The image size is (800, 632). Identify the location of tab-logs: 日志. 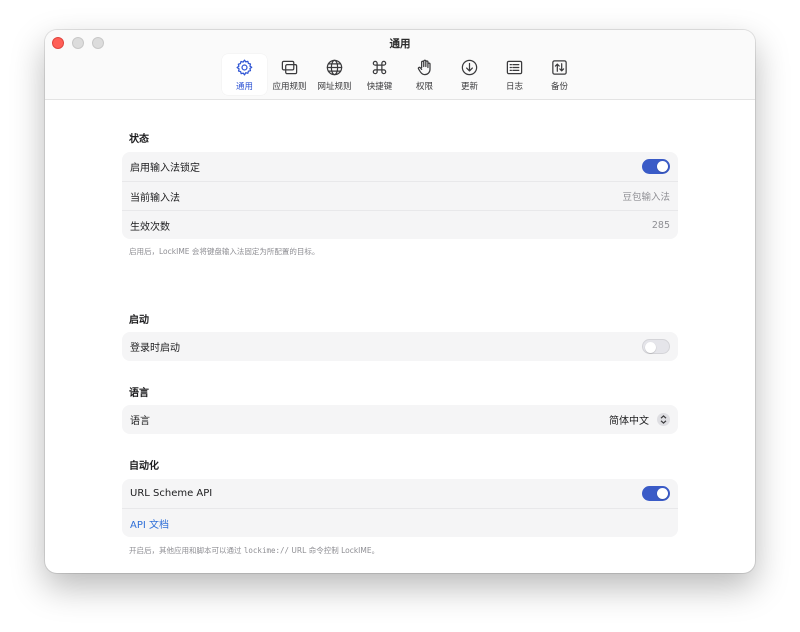
(514, 74).